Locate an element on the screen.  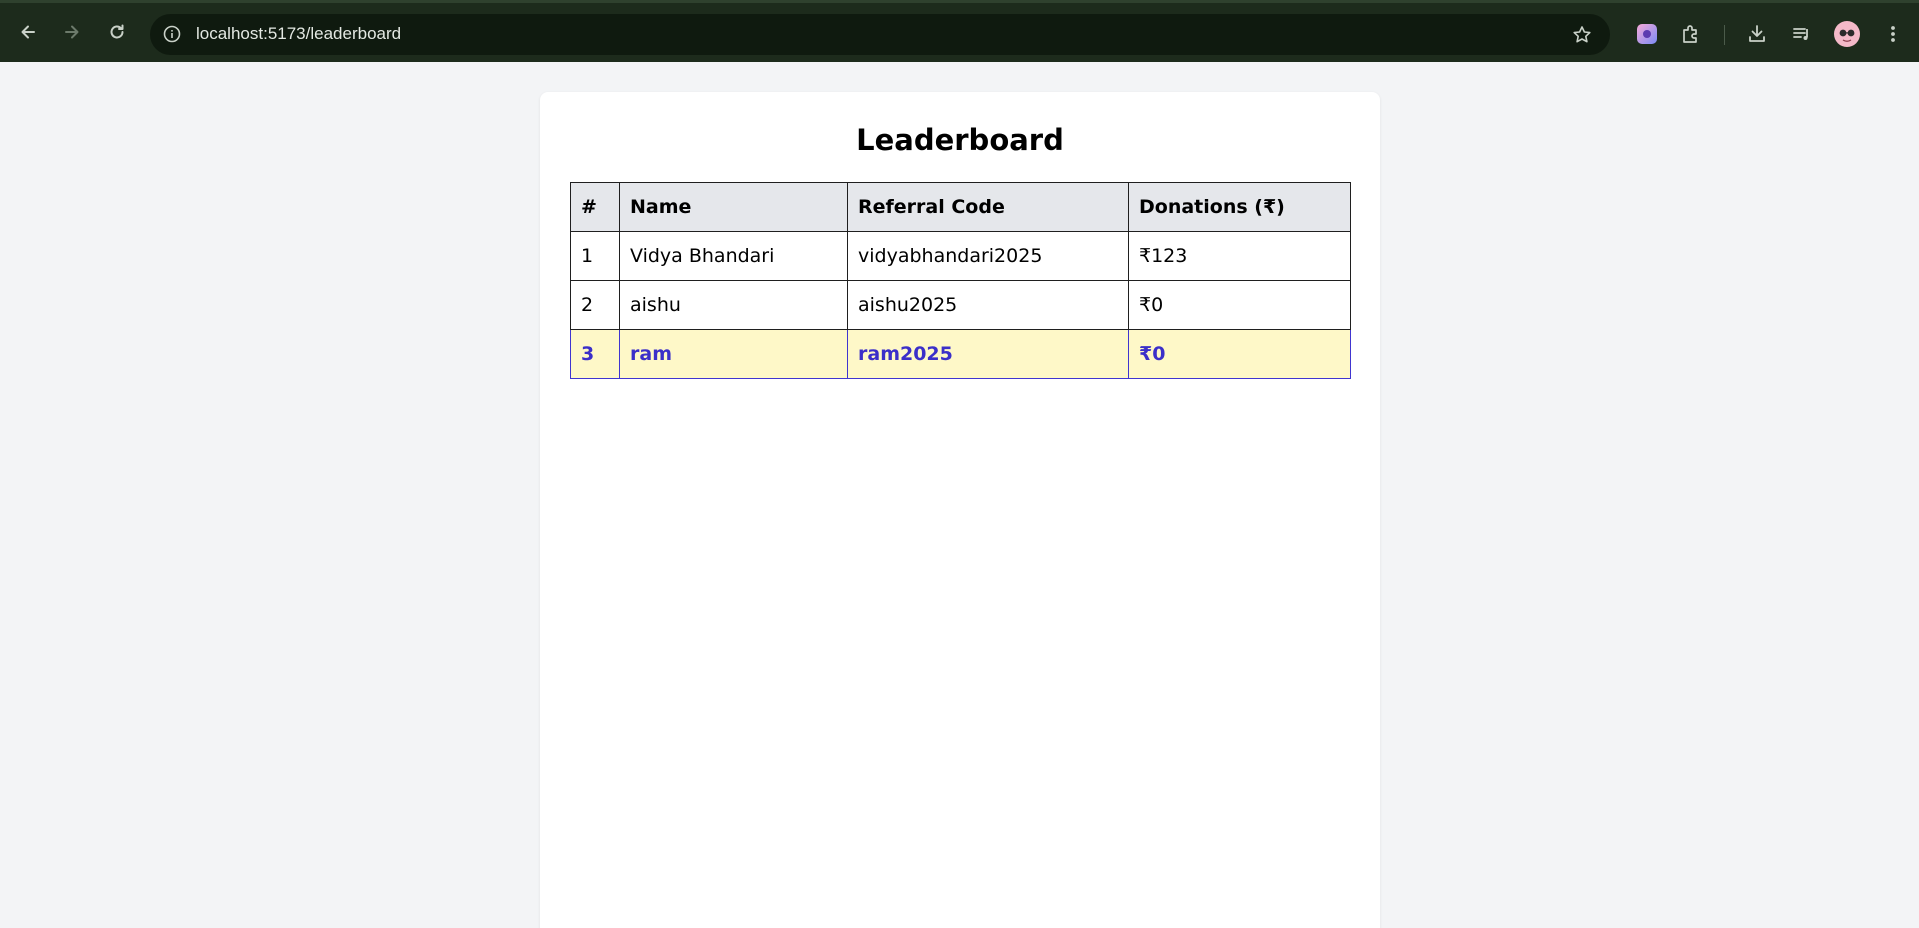
kebab-menu-icon is located at coordinates (1893, 34).